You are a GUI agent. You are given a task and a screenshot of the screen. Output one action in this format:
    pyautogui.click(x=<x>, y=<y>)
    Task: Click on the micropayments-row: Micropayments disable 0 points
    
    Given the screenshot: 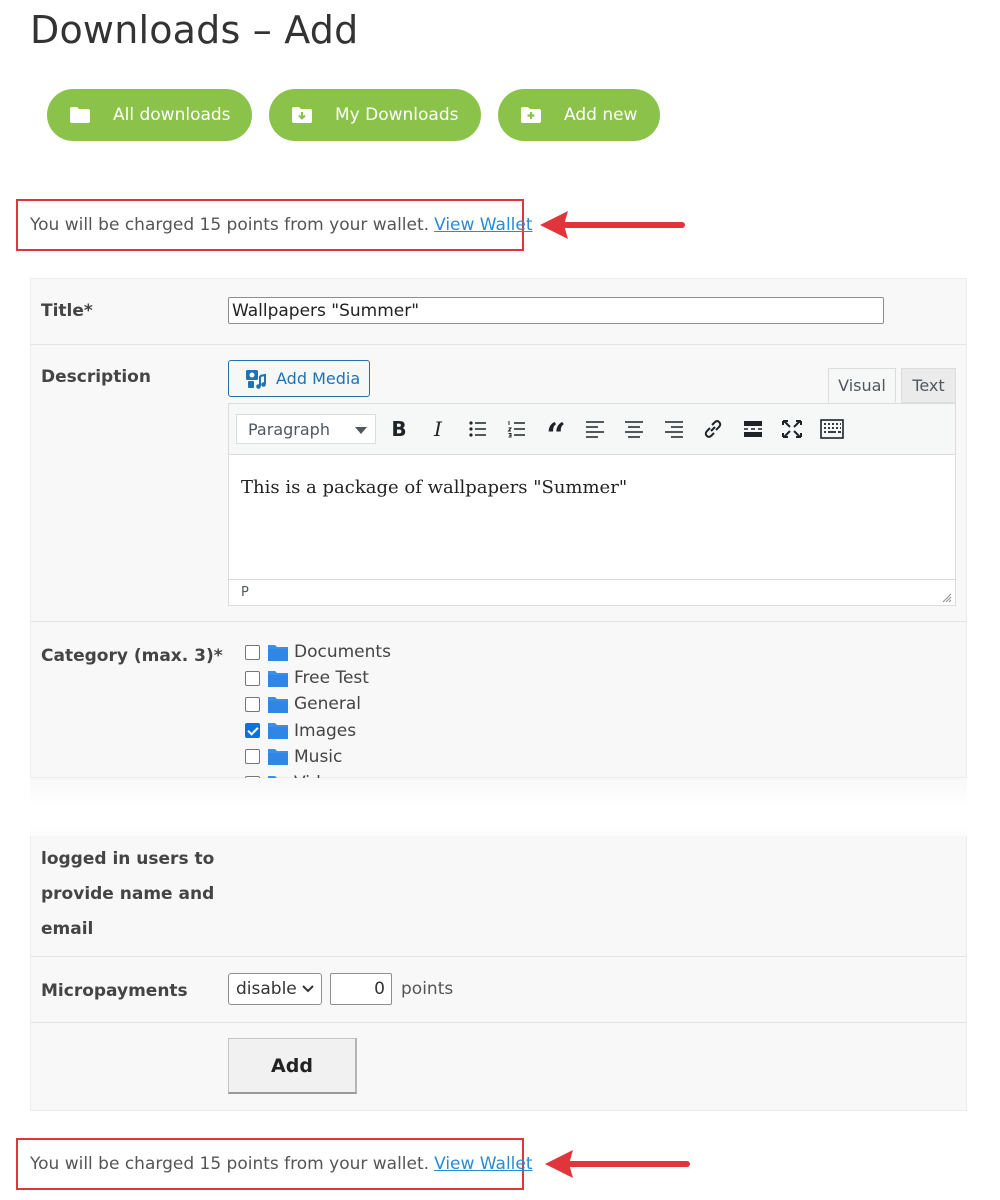 What is the action you would take?
    pyautogui.click(x=498, y=990)
    